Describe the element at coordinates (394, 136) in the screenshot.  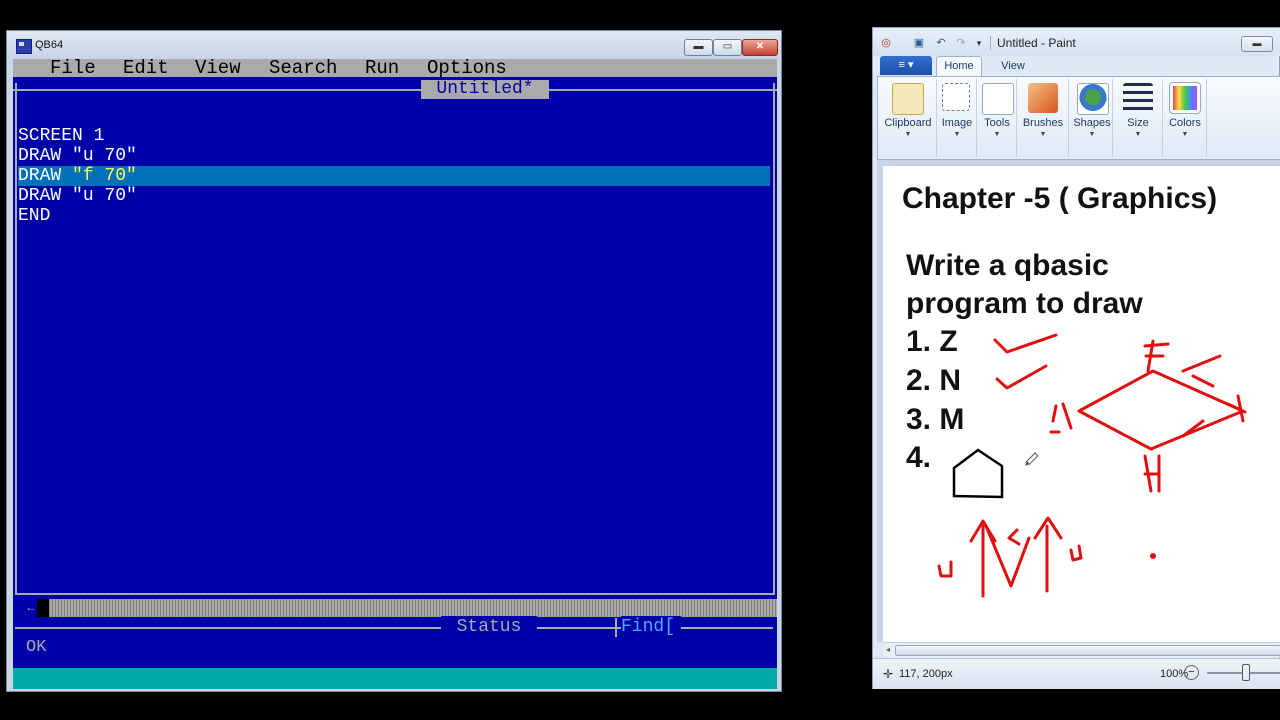
I see `code-line: SCREEN 1` at that location.